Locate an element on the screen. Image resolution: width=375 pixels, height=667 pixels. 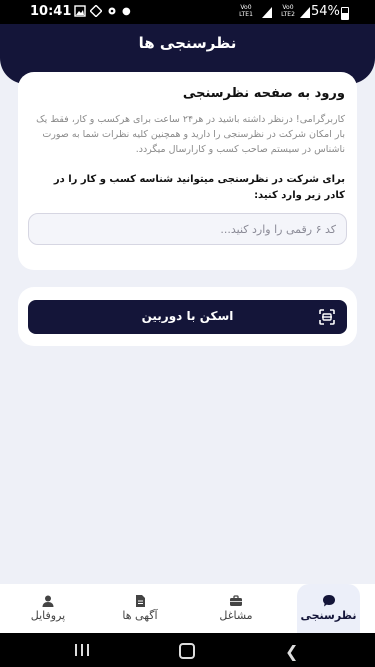
sim2-signal-icon is located at coordinates (305, 12).